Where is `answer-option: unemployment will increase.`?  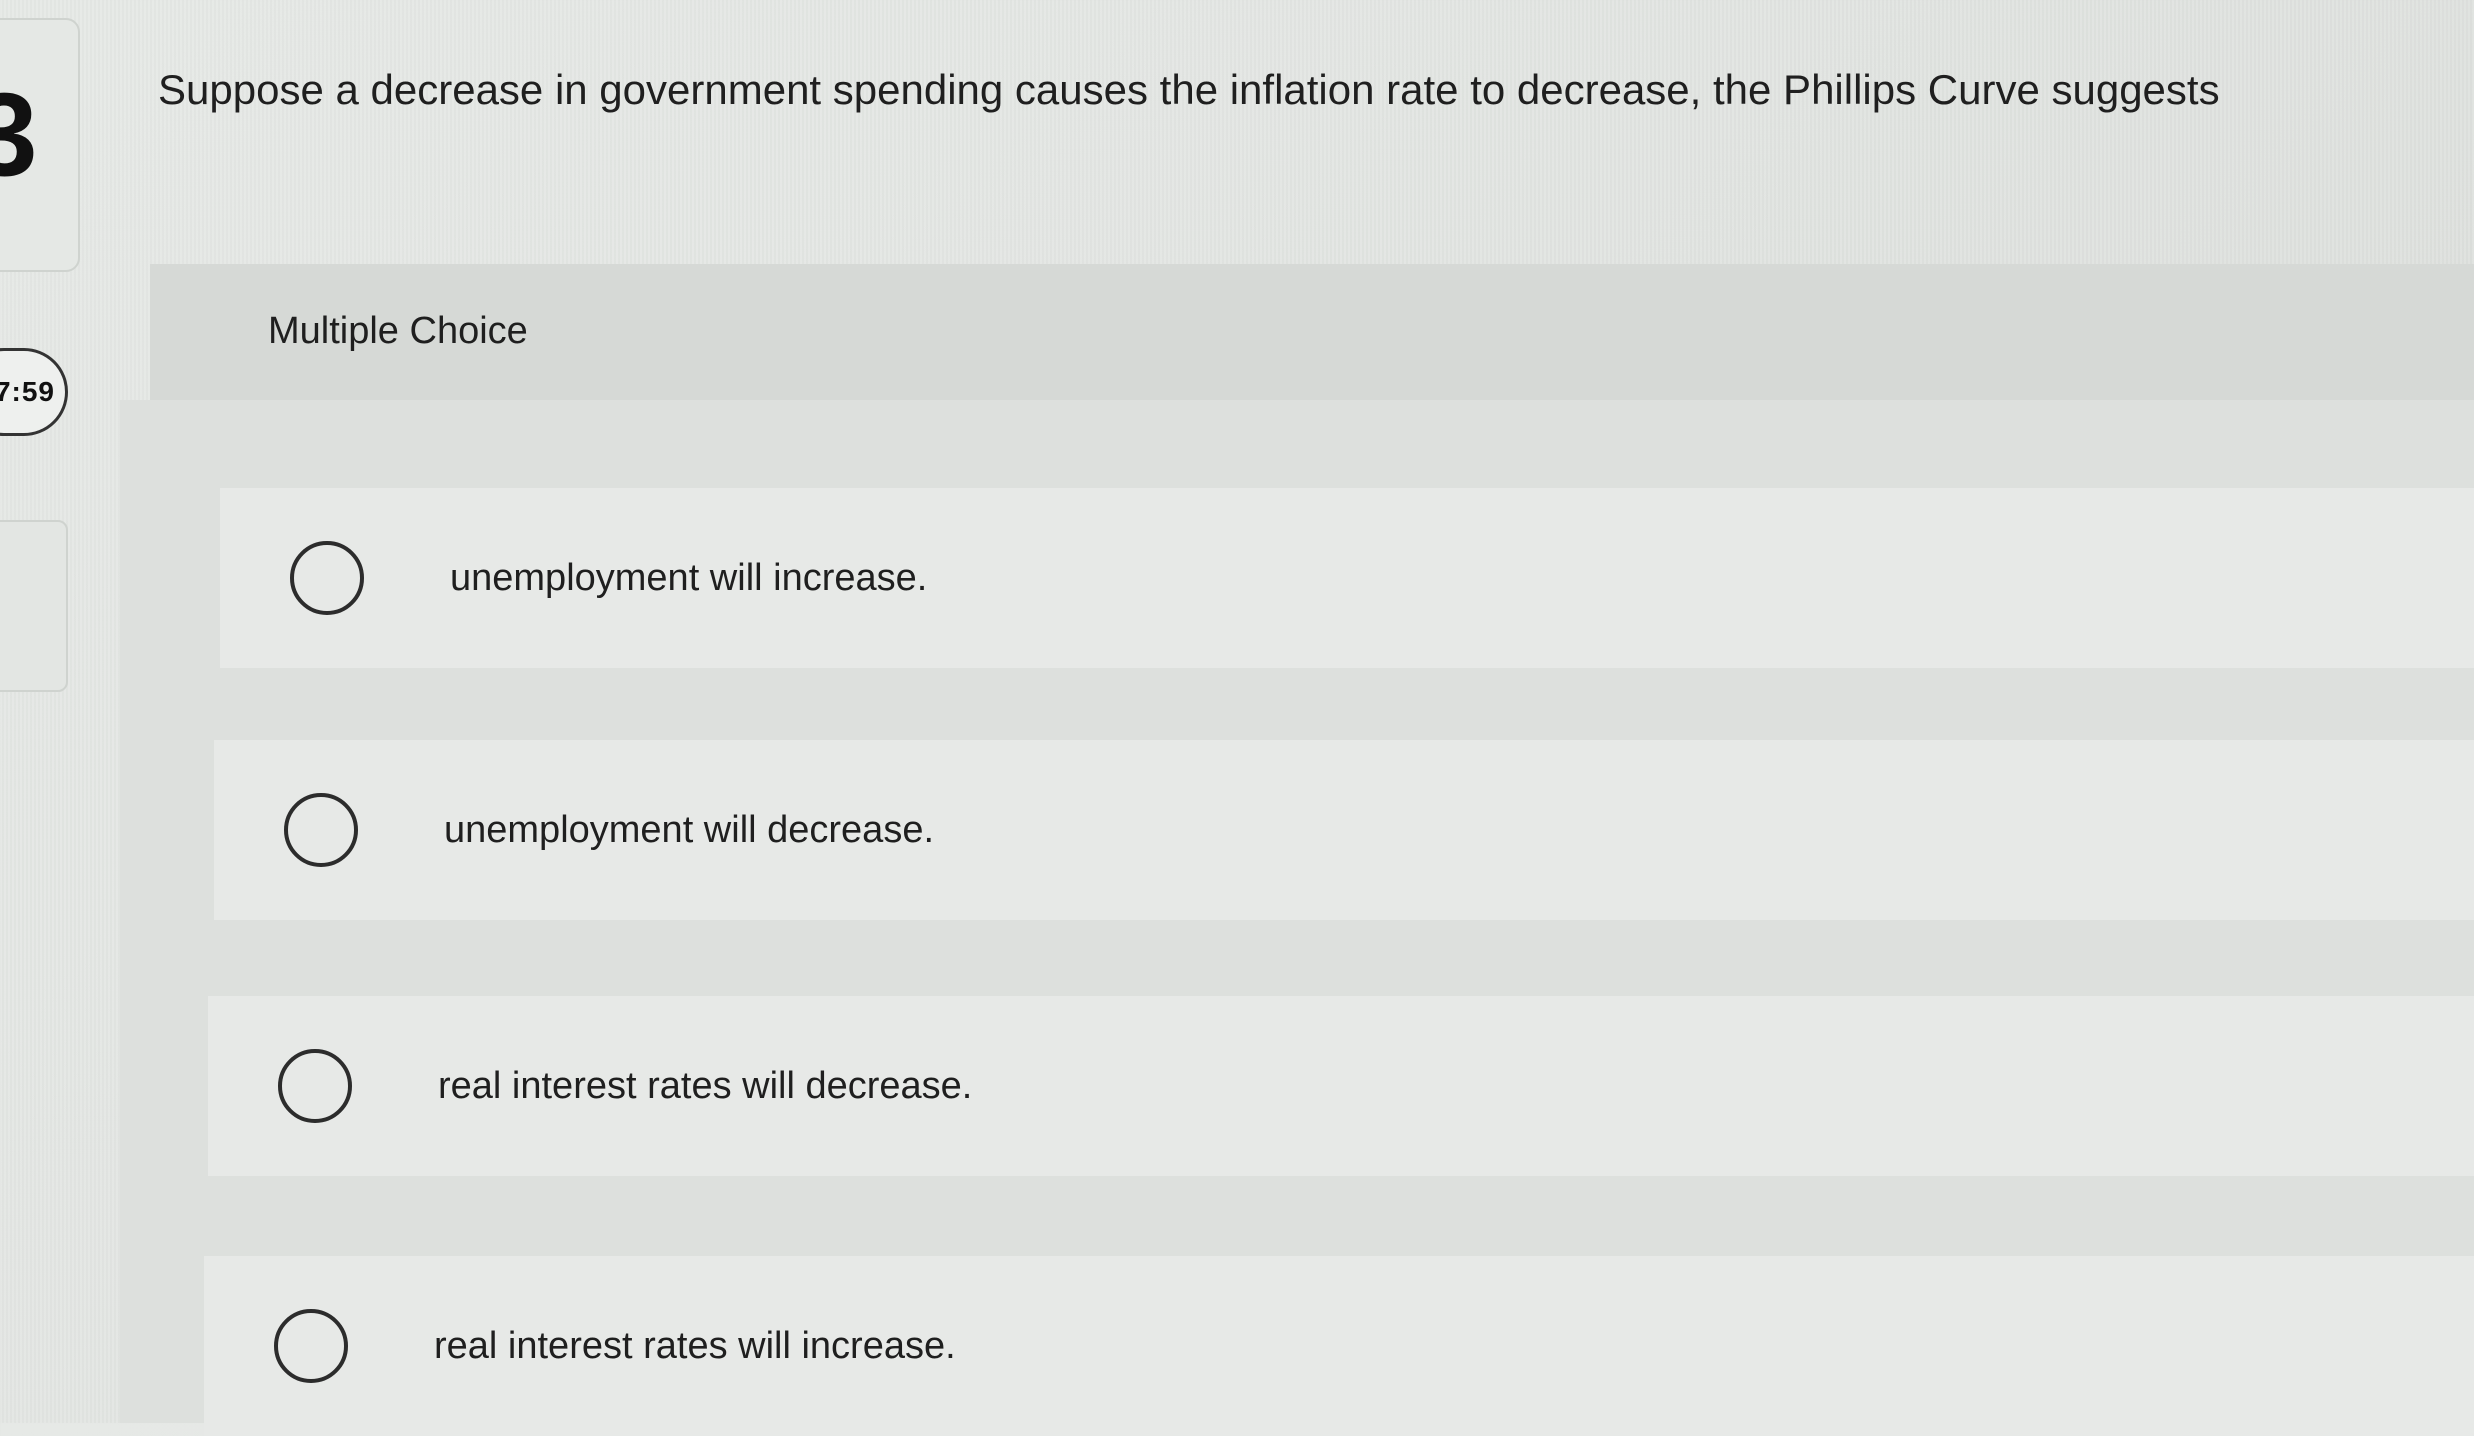 answer-option: unemployment will increase. is located at coordinates (1347, 578).